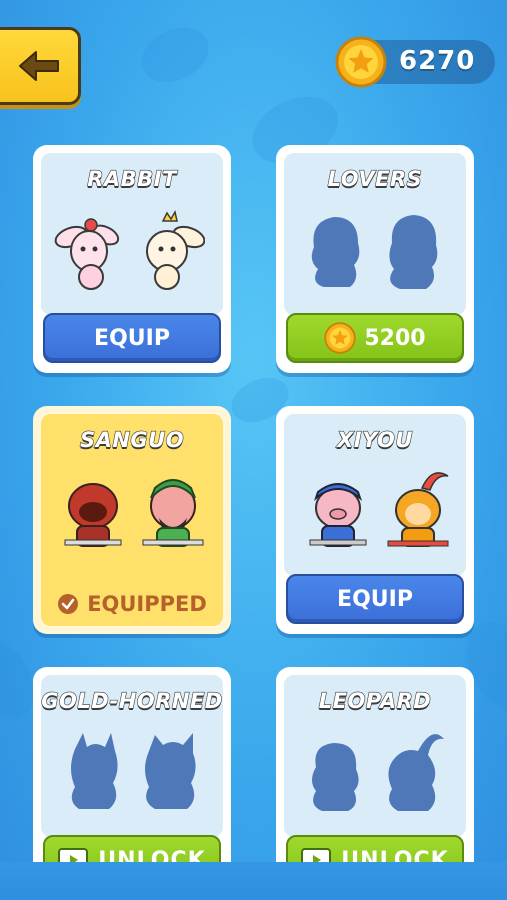 The image size is (507, 900). Describe the element at coordinates (175, 55) in the screenshot. I see `background-pattern` at that location.